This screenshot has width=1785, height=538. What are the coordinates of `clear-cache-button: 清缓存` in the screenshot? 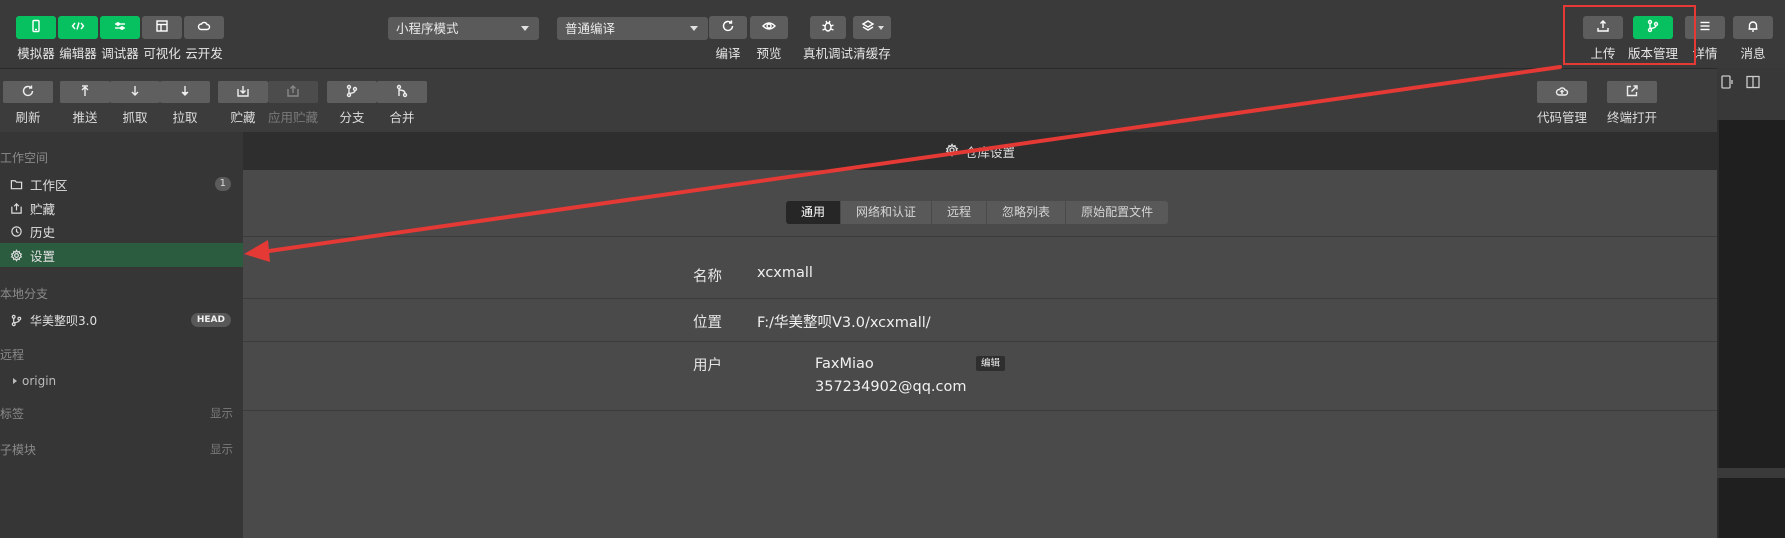 It's located at (872, 39).